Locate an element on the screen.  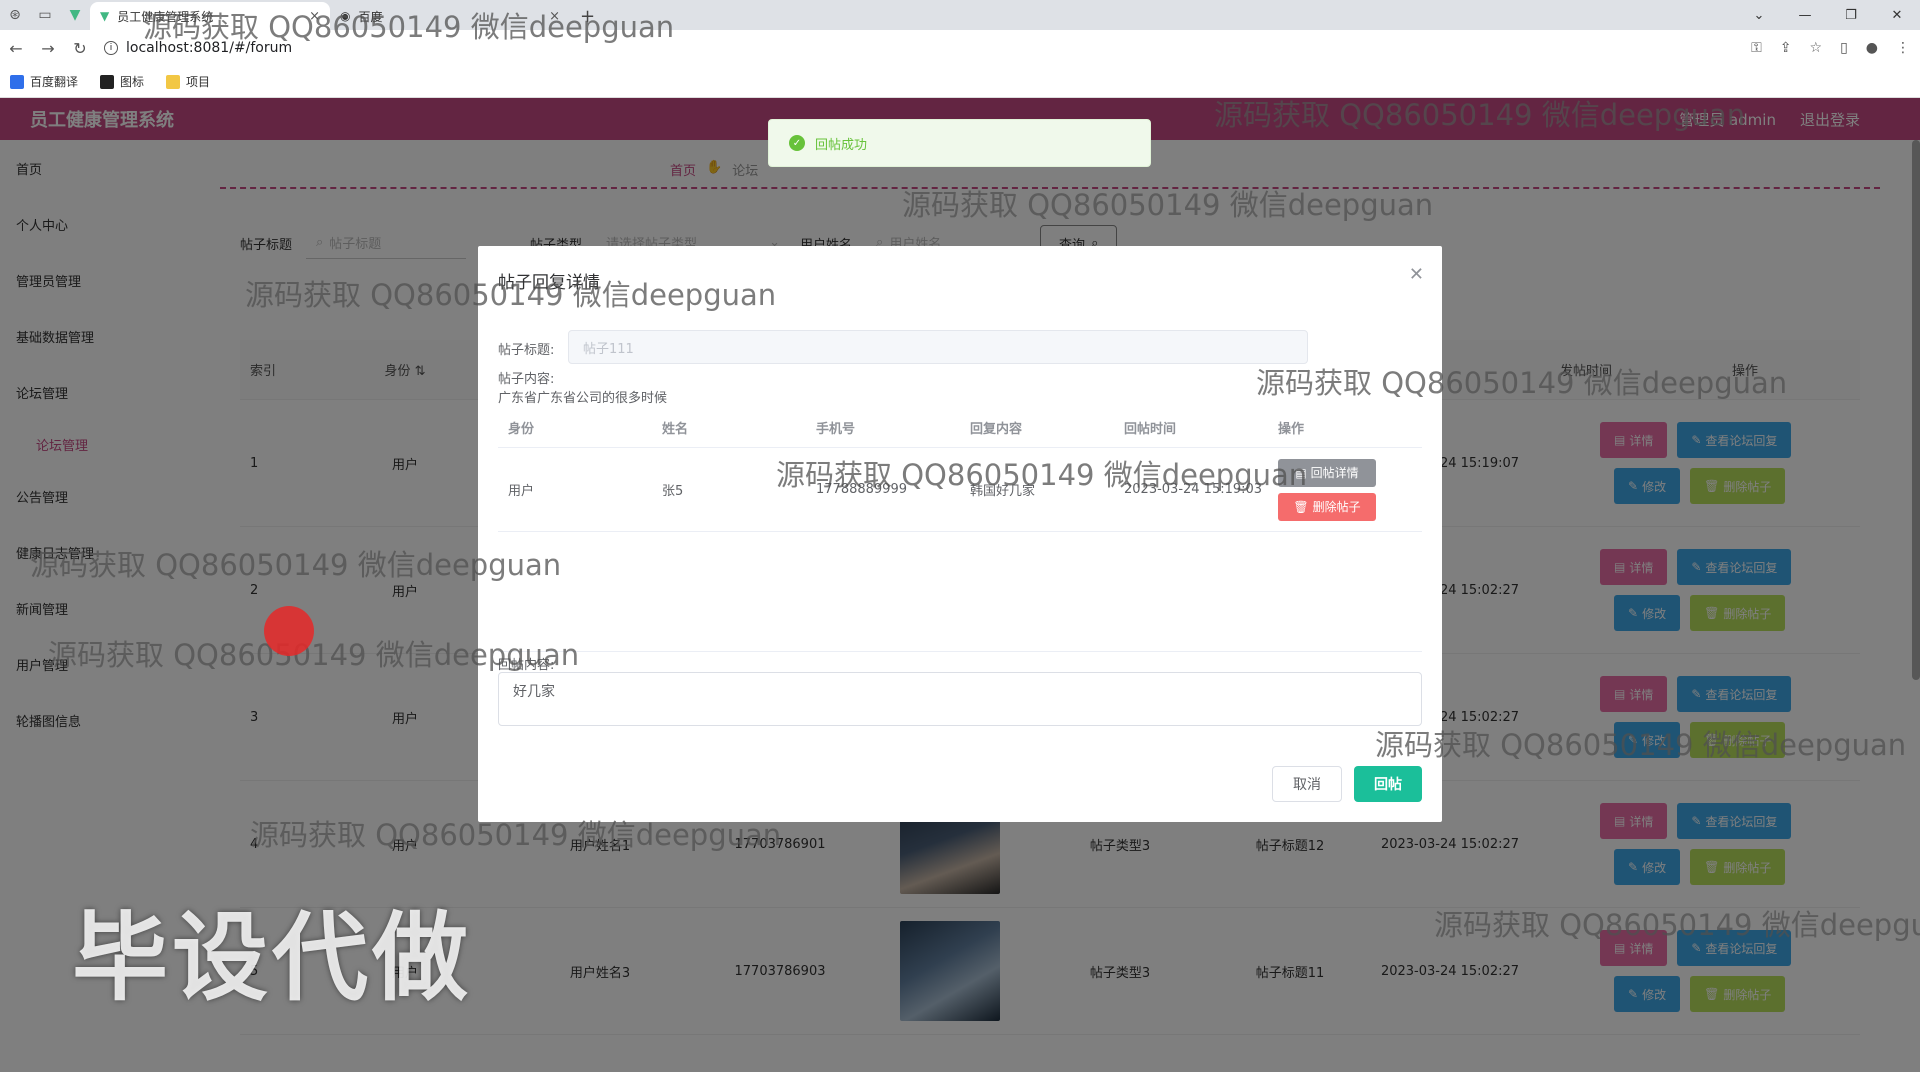
bookmark-icons: 图标 is located at coordinates (122, 81).